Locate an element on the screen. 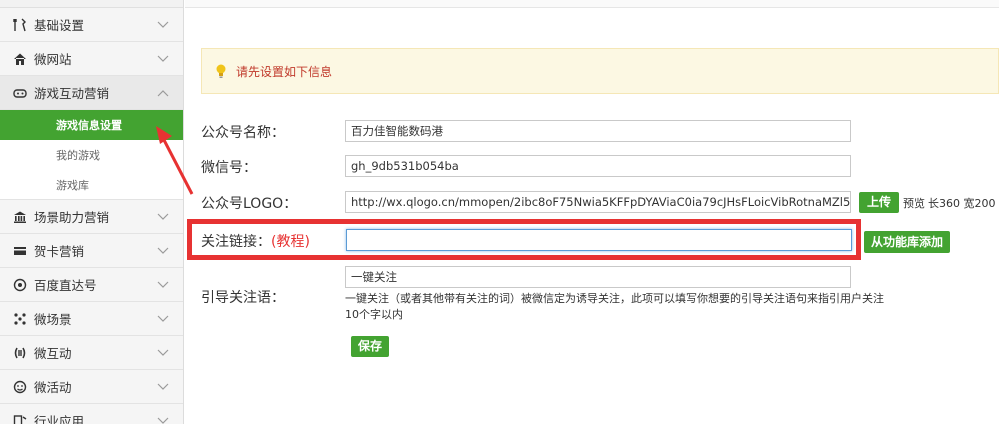 This screenshot has height=424, width=999. account-name-input: 百力佳智能数码港 is located at coordinates (598, 131).